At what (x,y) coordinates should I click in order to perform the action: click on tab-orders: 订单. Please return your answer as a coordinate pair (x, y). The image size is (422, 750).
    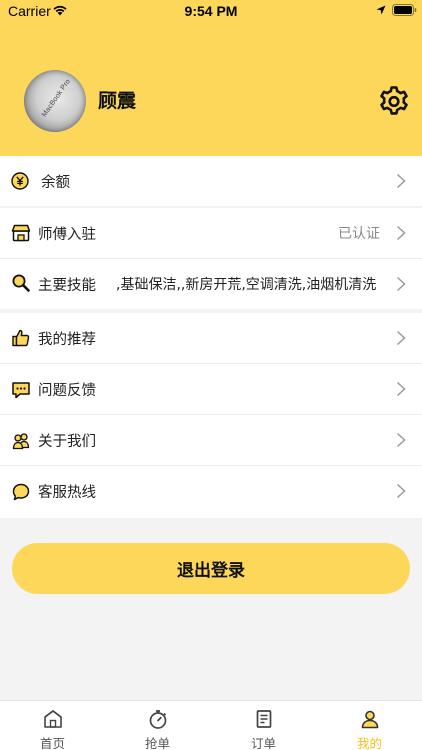
    Looking at the image, I should click on (263, 725).